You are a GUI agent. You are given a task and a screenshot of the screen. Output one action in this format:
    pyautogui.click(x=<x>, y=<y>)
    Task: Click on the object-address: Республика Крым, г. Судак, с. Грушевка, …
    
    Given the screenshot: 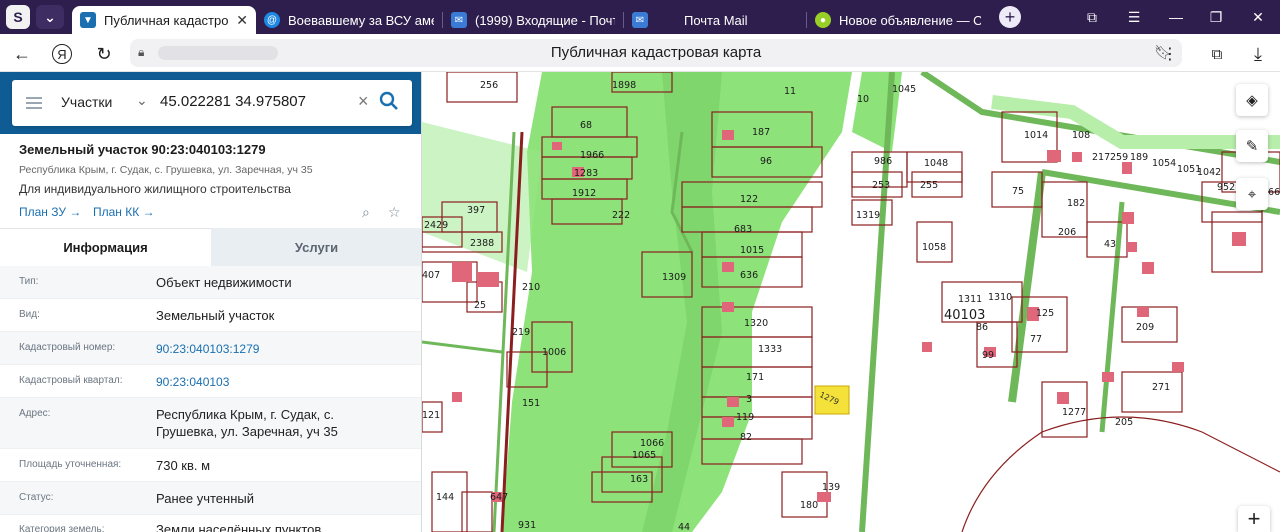 What is the action you would take?
    pyautogui.click(x=166, y=170)
    